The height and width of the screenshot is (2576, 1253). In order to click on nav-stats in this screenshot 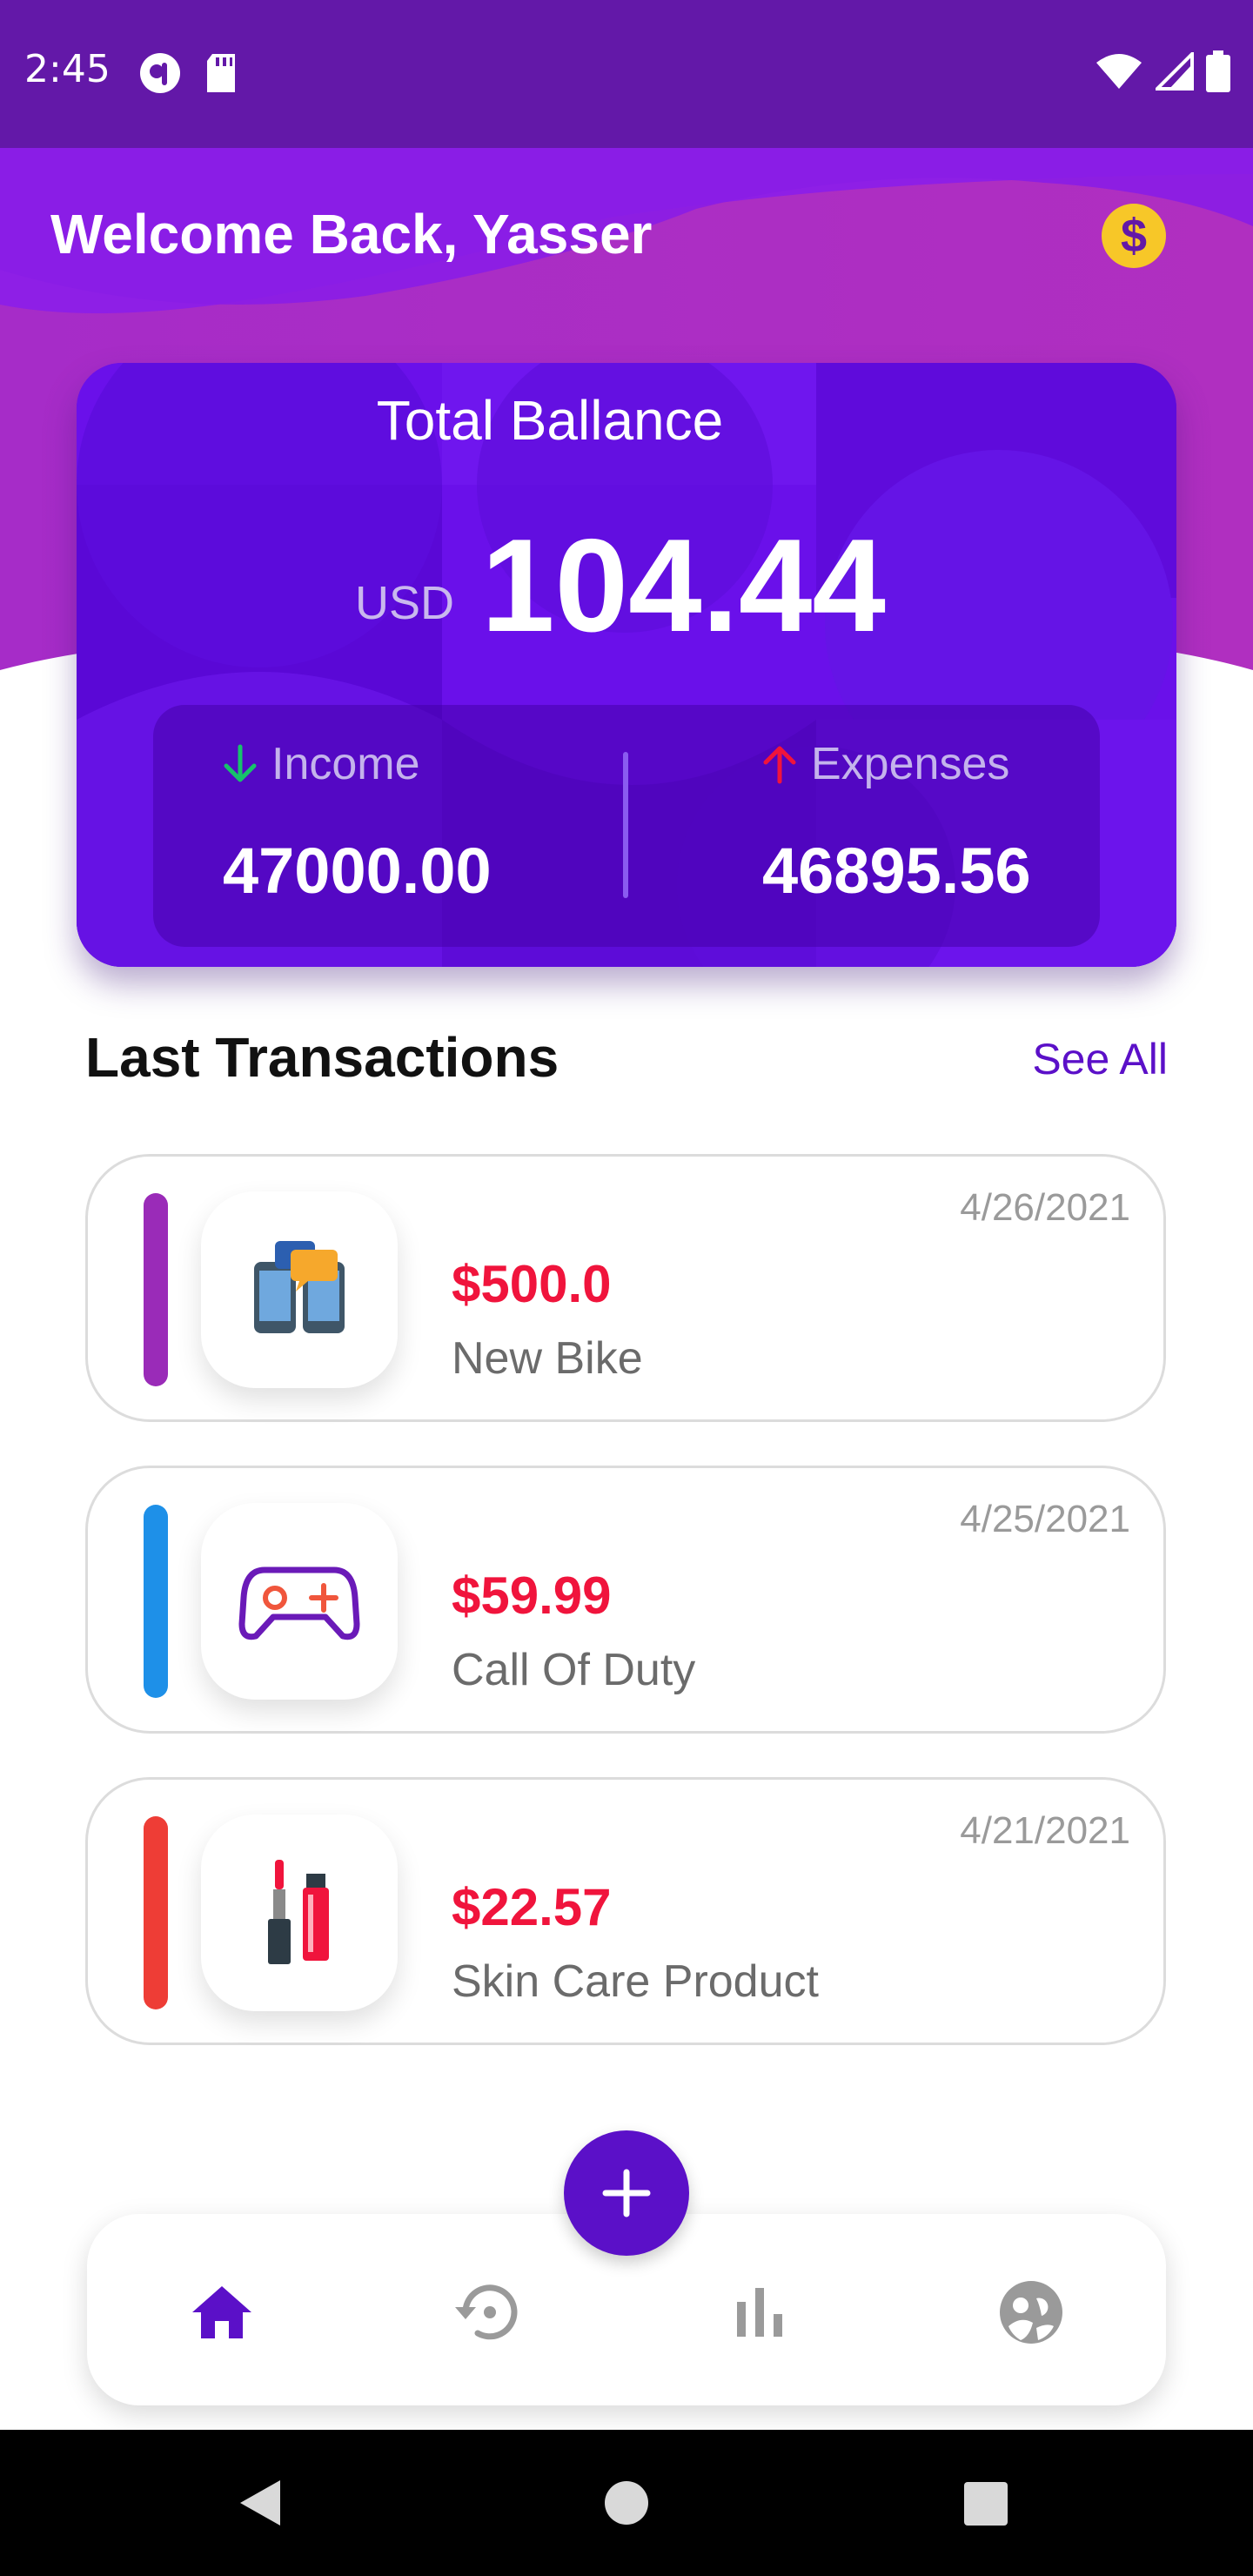, I will do `click(760, 2312)`.